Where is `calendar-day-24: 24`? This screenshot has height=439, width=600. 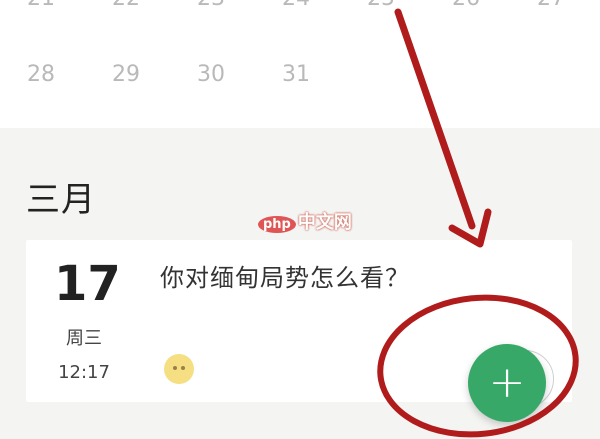
calendar-day-24: 24 is located at coordinates (296, 5).